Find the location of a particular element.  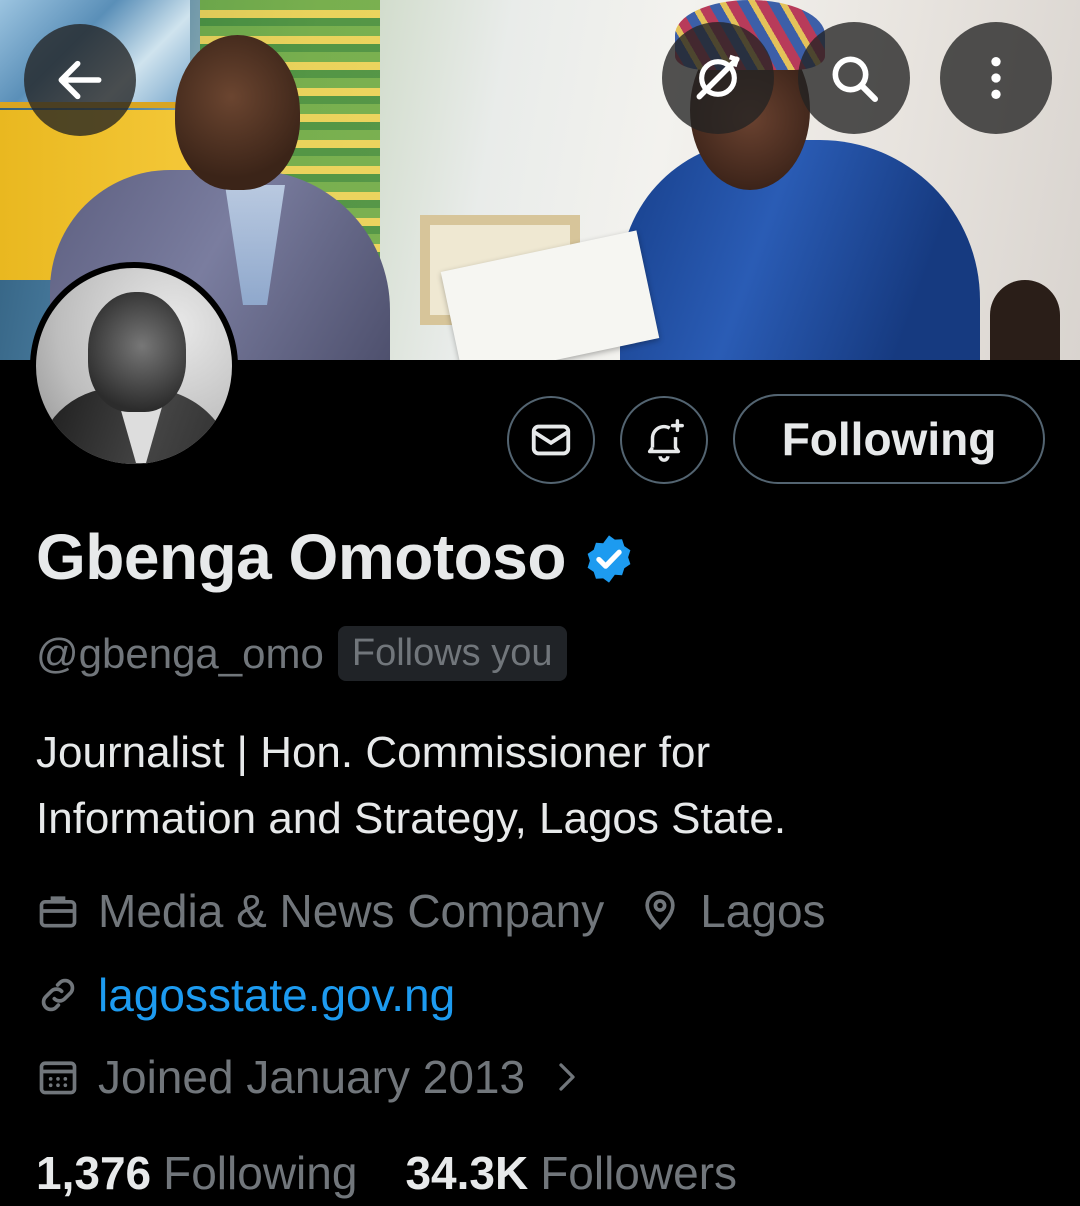

profile-name-row: Gbenga Omotoso is located at coordinates (336, 557).